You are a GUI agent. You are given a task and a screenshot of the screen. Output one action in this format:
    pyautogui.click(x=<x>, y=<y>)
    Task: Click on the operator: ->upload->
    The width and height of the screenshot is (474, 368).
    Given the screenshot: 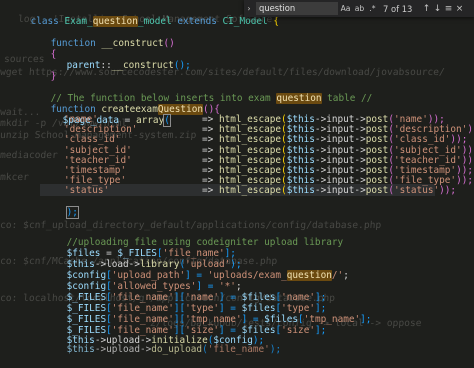 What is the action you would take?
    pyautogui.click(x=123, y=349)
    